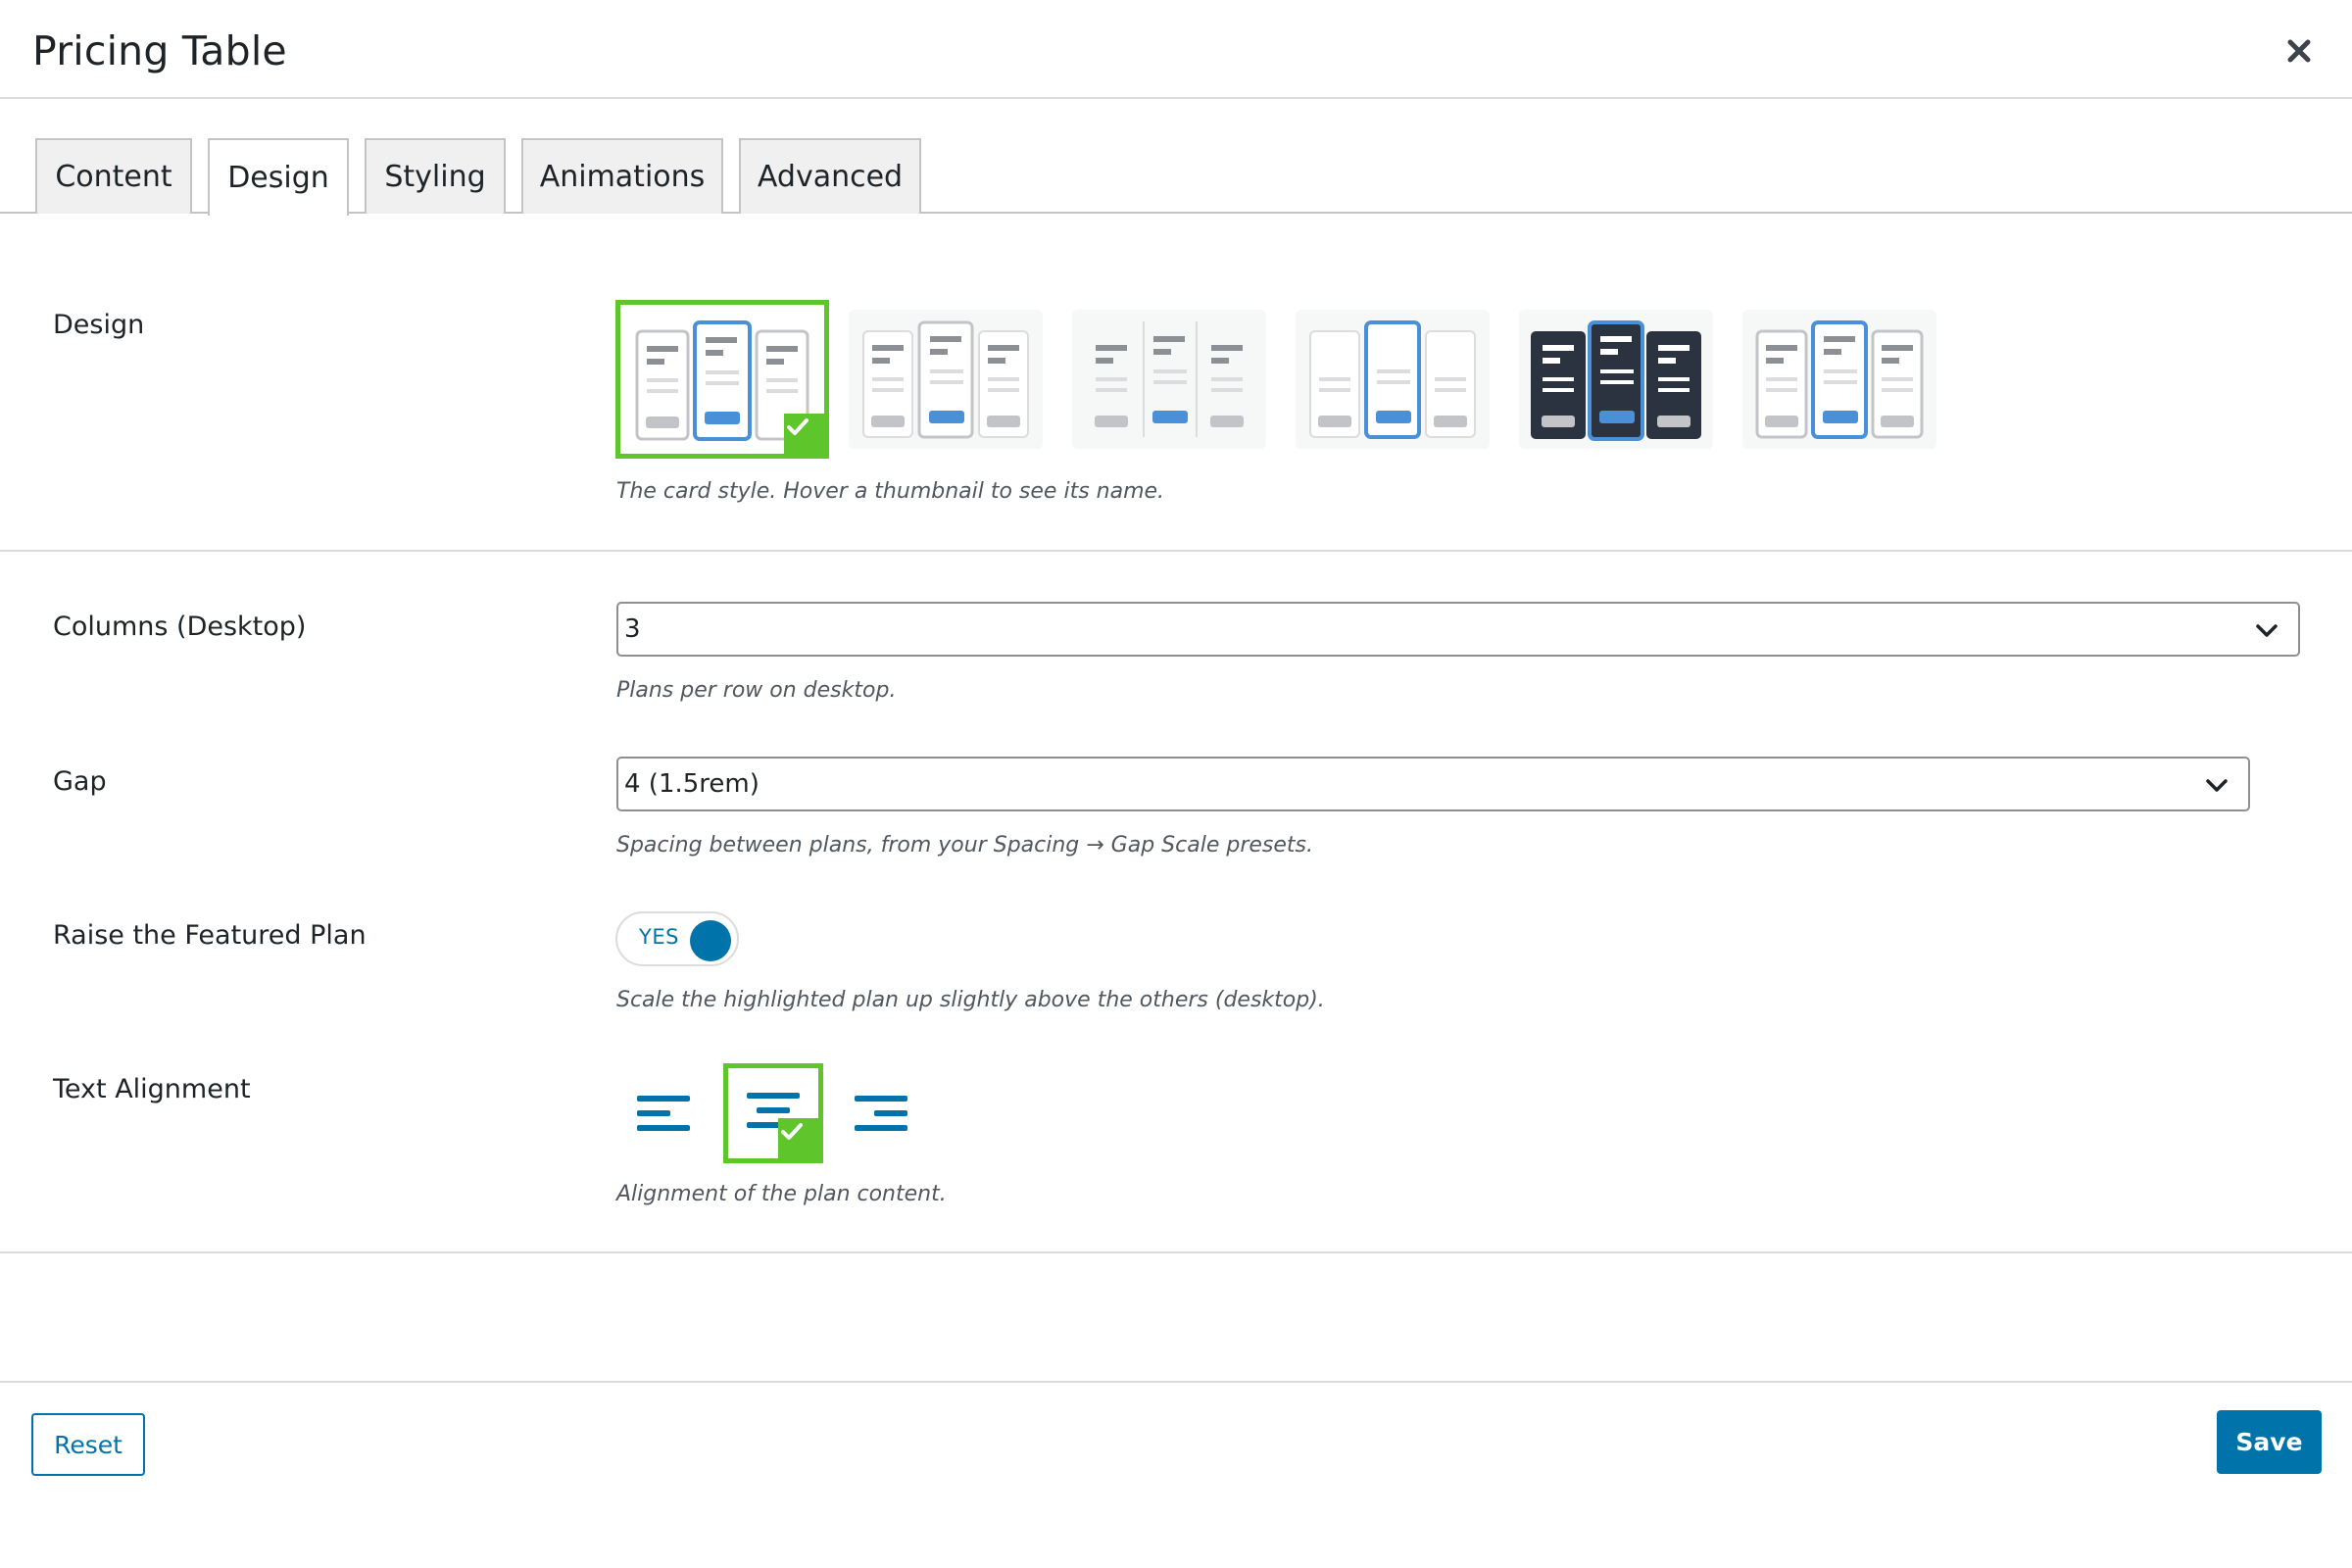  What do you see at coordinates (278, 177) in the screenshot?
I see `tab-design: Design` at bounding box center [278, 177].